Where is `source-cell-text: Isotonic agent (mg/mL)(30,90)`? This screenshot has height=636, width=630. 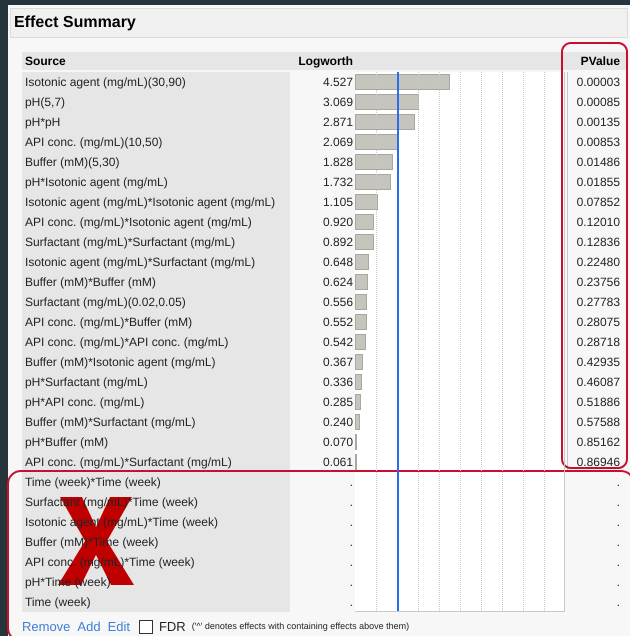 source-cell-text: Isotonic agent (mg/mL)(30,90) is located at coordinates (105, 82).